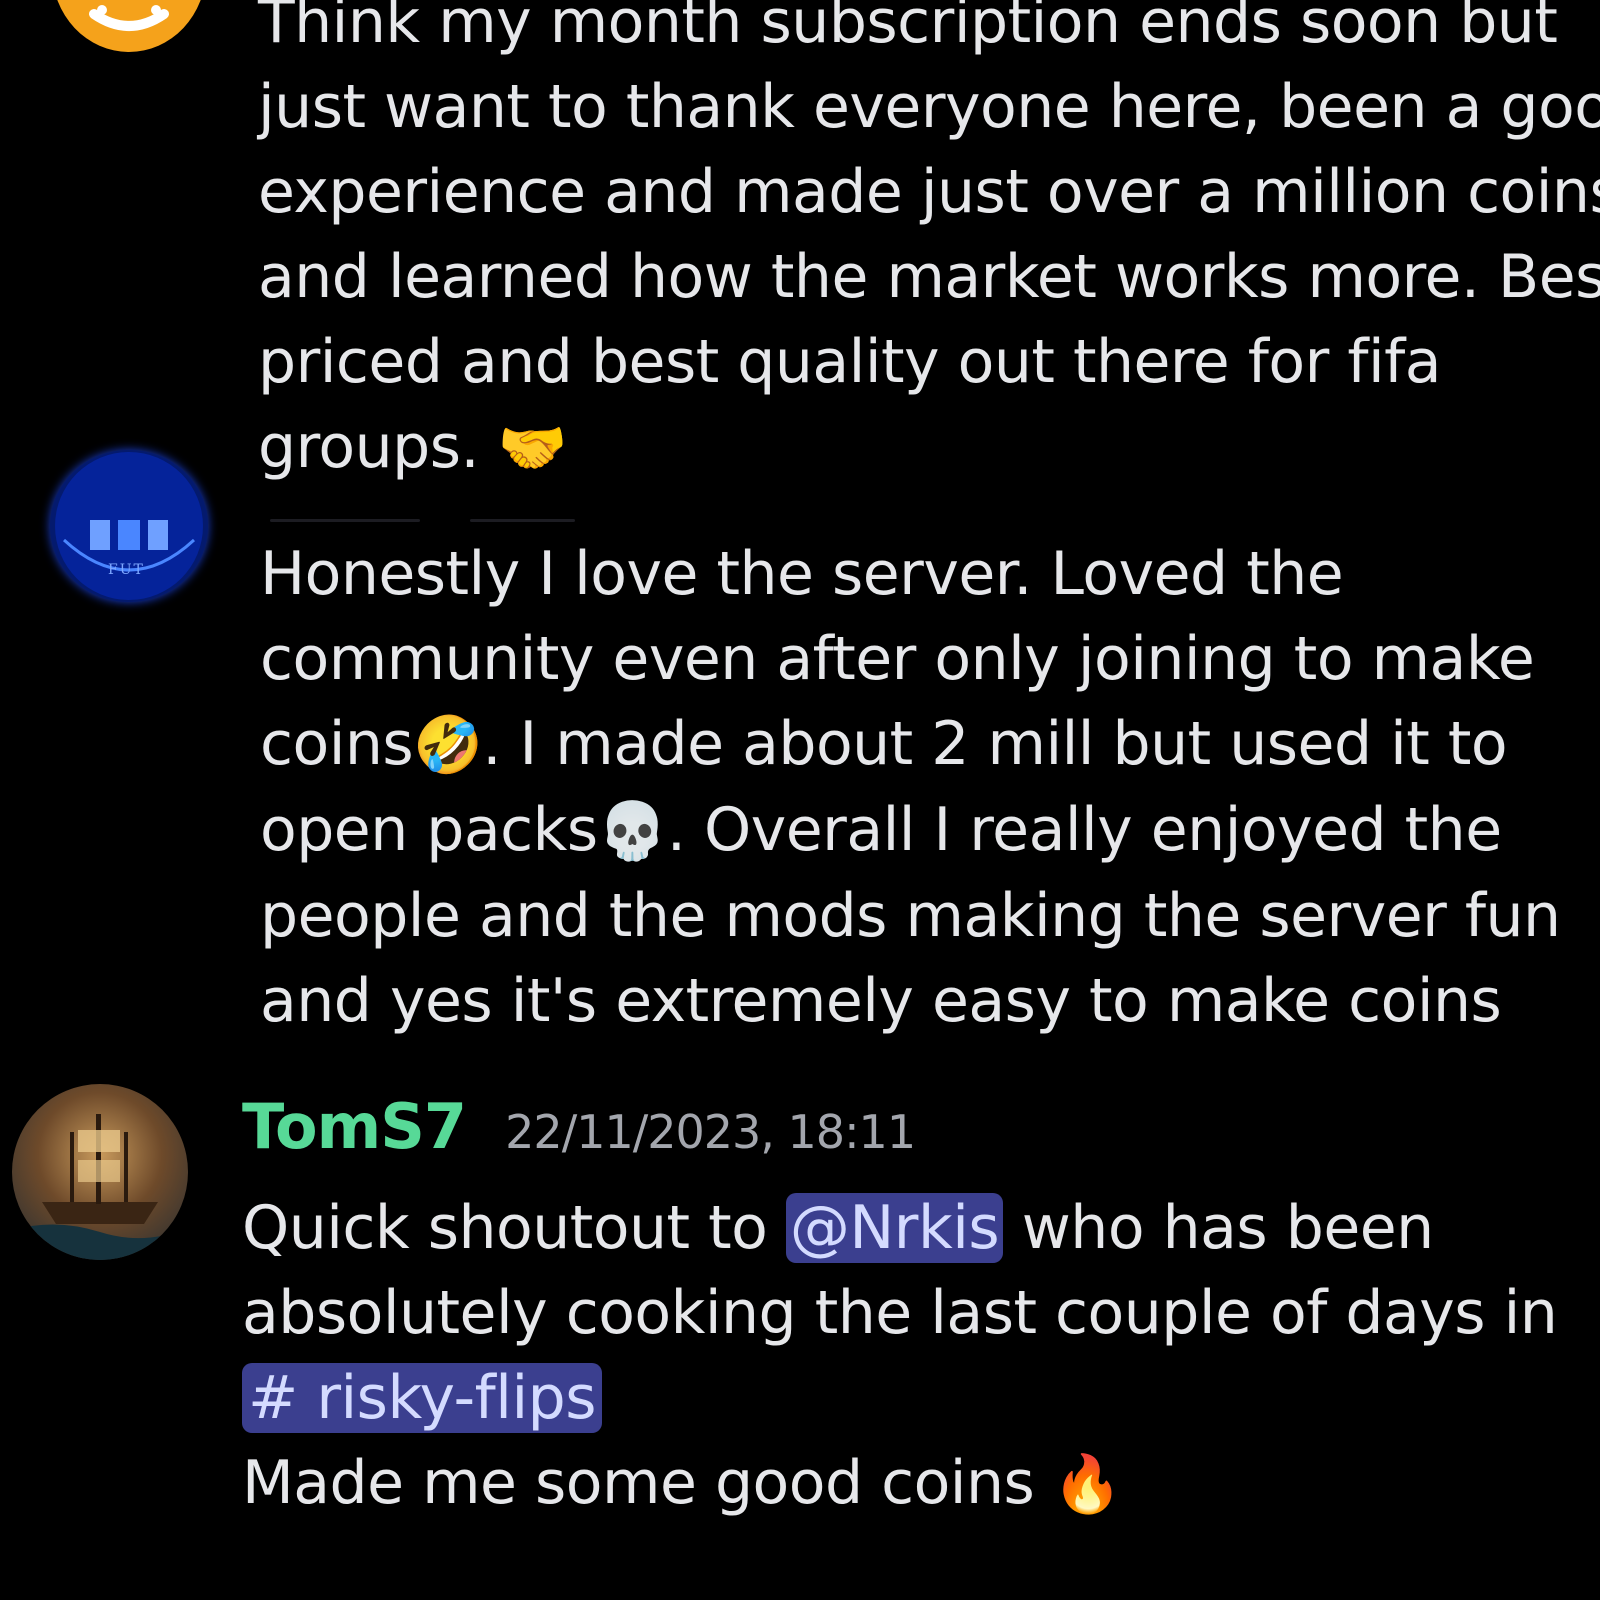 The height and width of the screenshot is (1600, 1600). Describe the element at coordinates (337, 744) in the screenshot. I see `message-text: coins` at that location.